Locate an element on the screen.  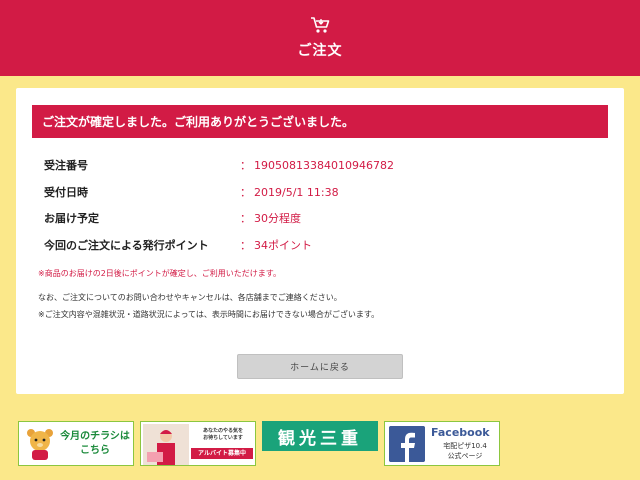
kanko-mie-banner: 観光三重 is located at coordinates (320, 436).